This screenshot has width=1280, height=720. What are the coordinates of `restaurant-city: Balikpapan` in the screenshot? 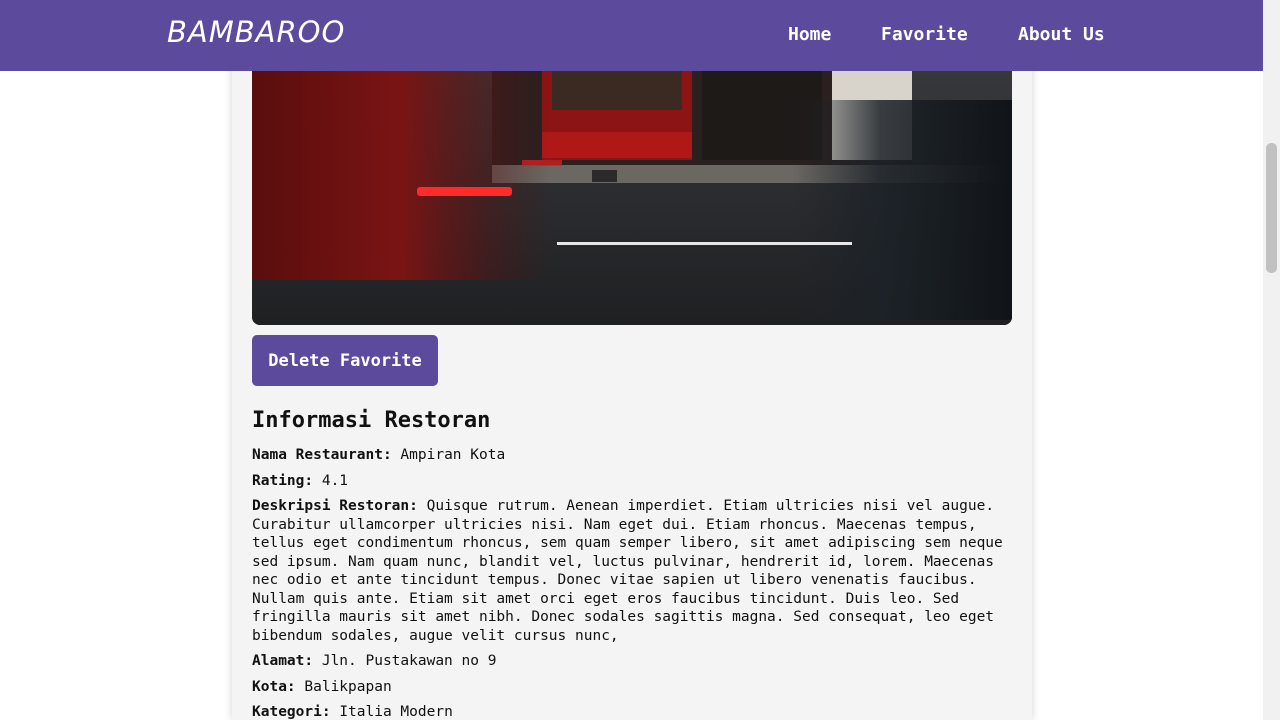 It's located at (348, 686).